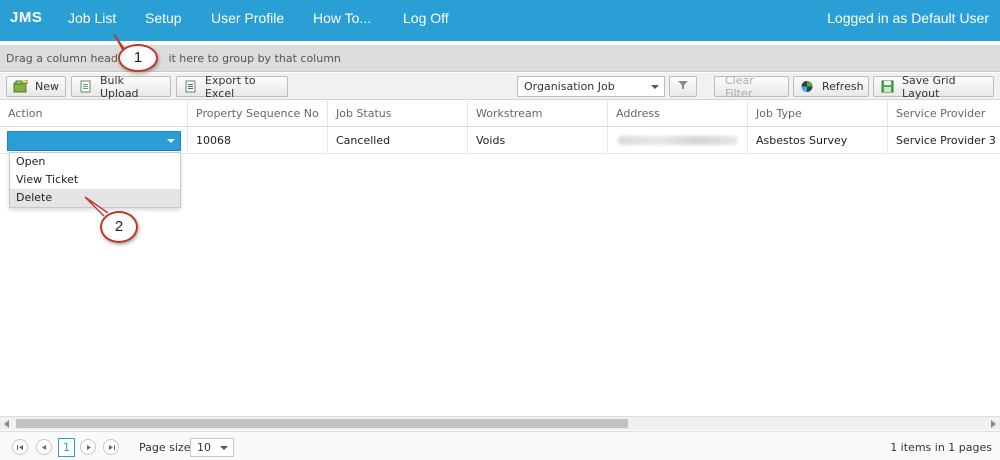  What do you see at coordinates (569, 86) in the screenshot?
I see `grid-view-select-value: Organisation Job` at bounding box center [569, 86].